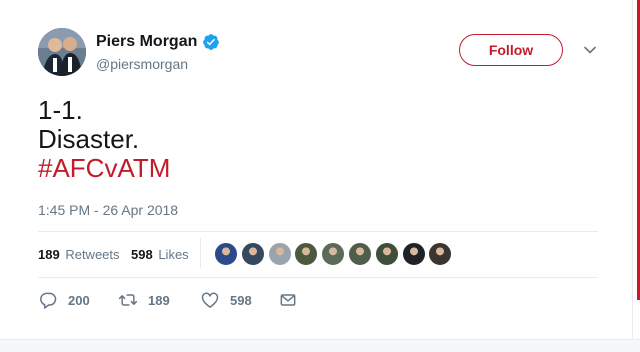 This screenshot has width=640, height=352. I want to click on reply-button: 200, so click(64, 300).